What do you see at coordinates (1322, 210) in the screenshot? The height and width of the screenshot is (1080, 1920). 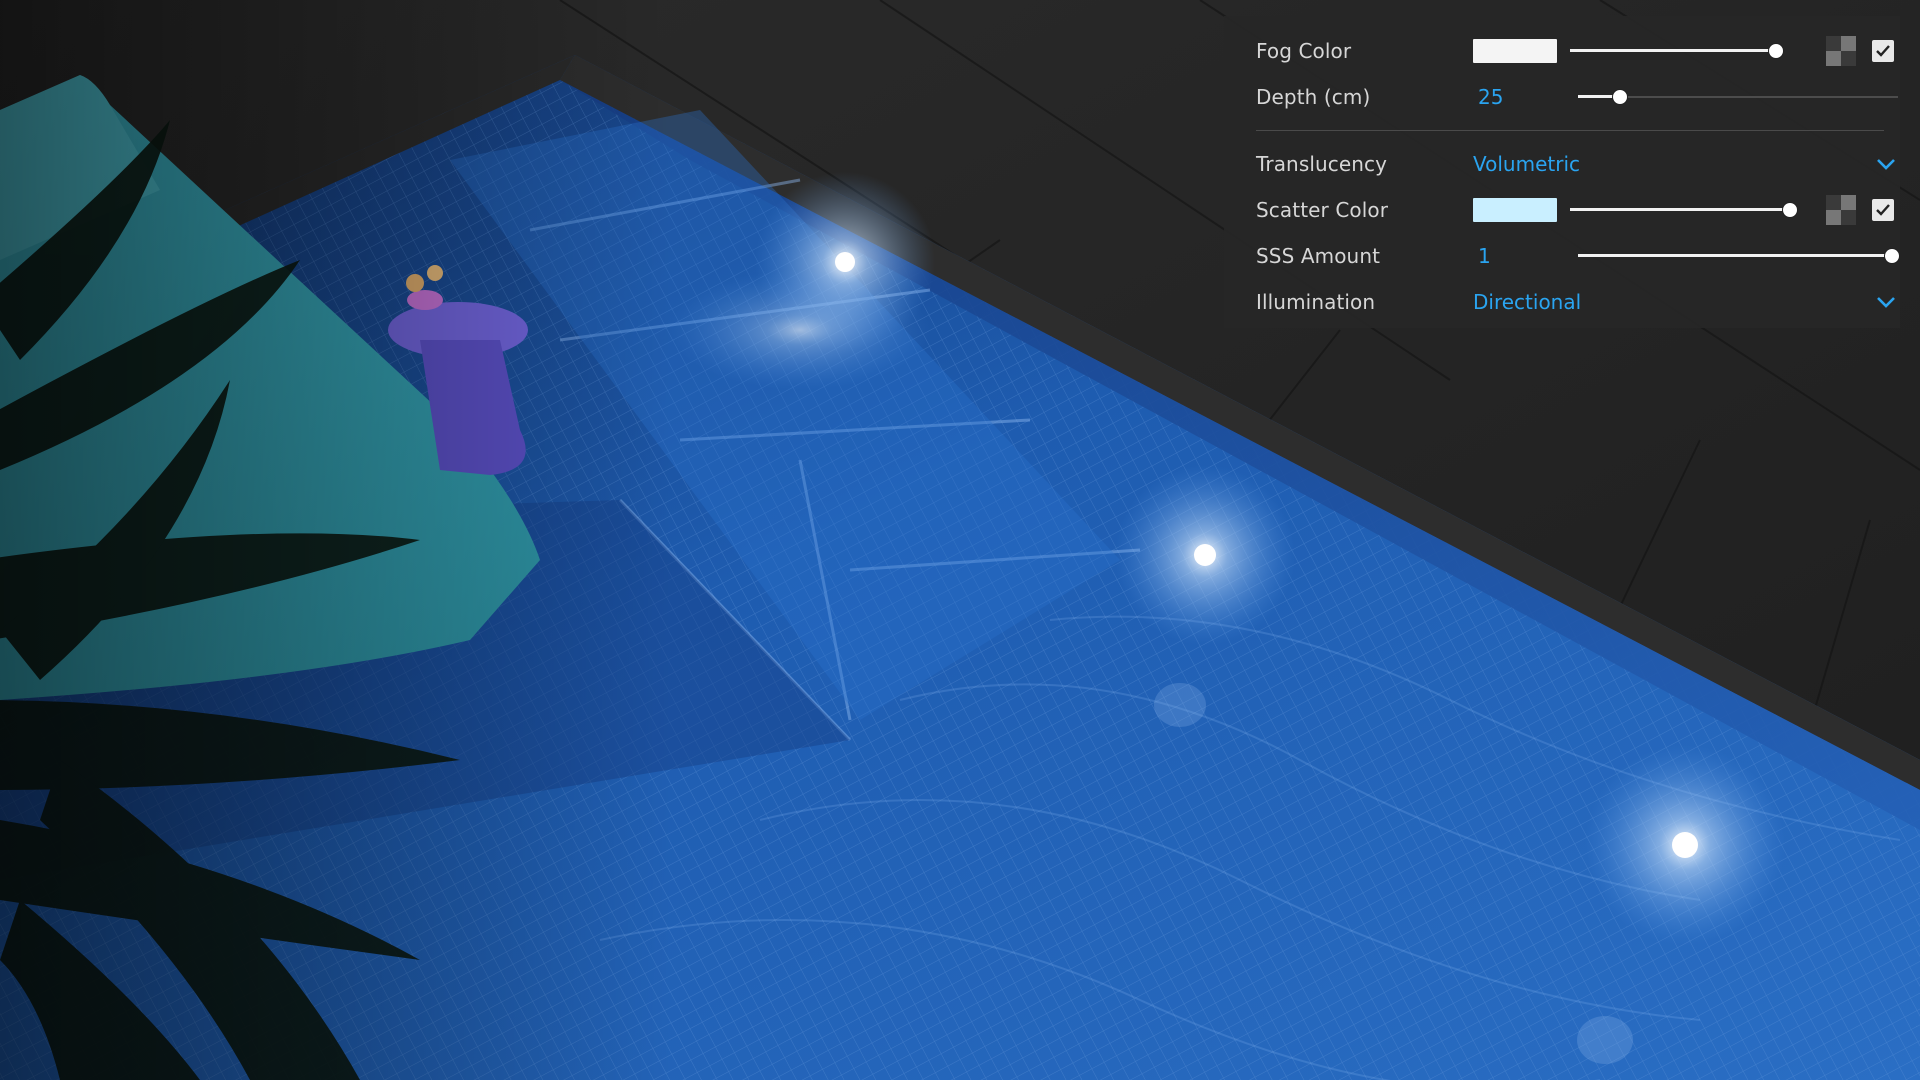 I see `scatter-color-label: Scatter Color` at bounding box center [1322, 210].